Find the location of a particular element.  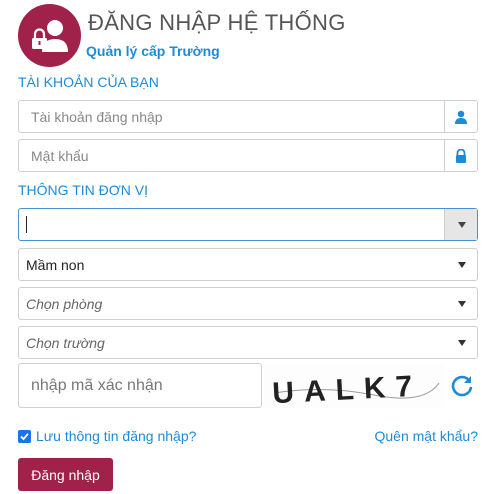

user-lock-icon is located at coordinates (50, 36).